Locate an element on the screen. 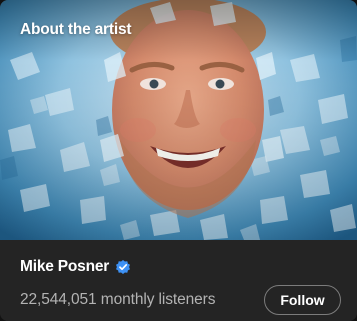 This screenshot has width=357, height=321. verified-badge-icon is located at coordinates (123, 267).